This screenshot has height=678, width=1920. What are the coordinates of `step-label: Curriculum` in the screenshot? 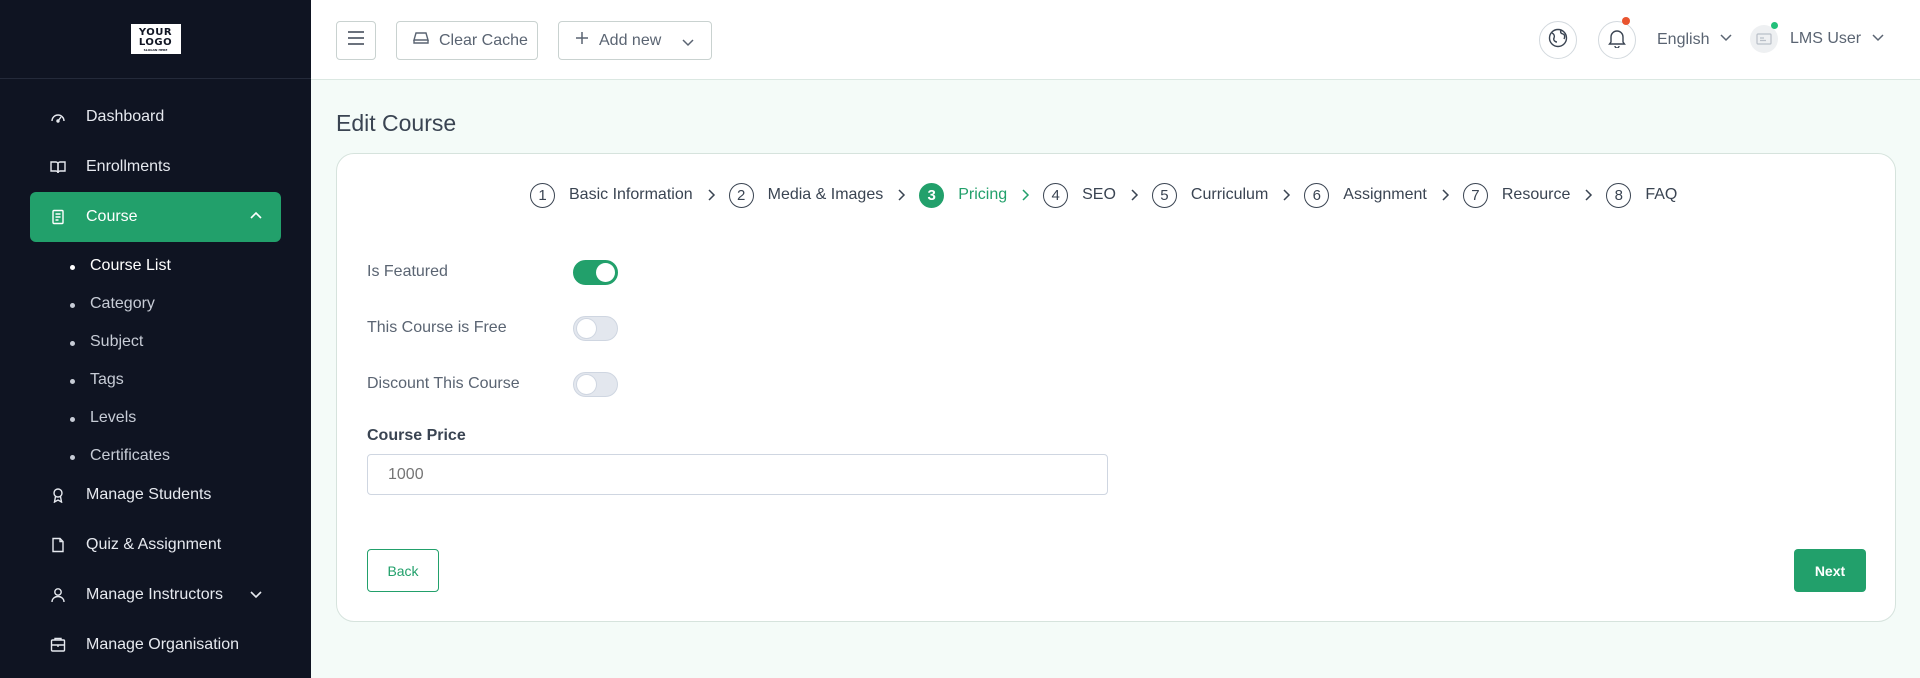 It's located at (1229, 194).